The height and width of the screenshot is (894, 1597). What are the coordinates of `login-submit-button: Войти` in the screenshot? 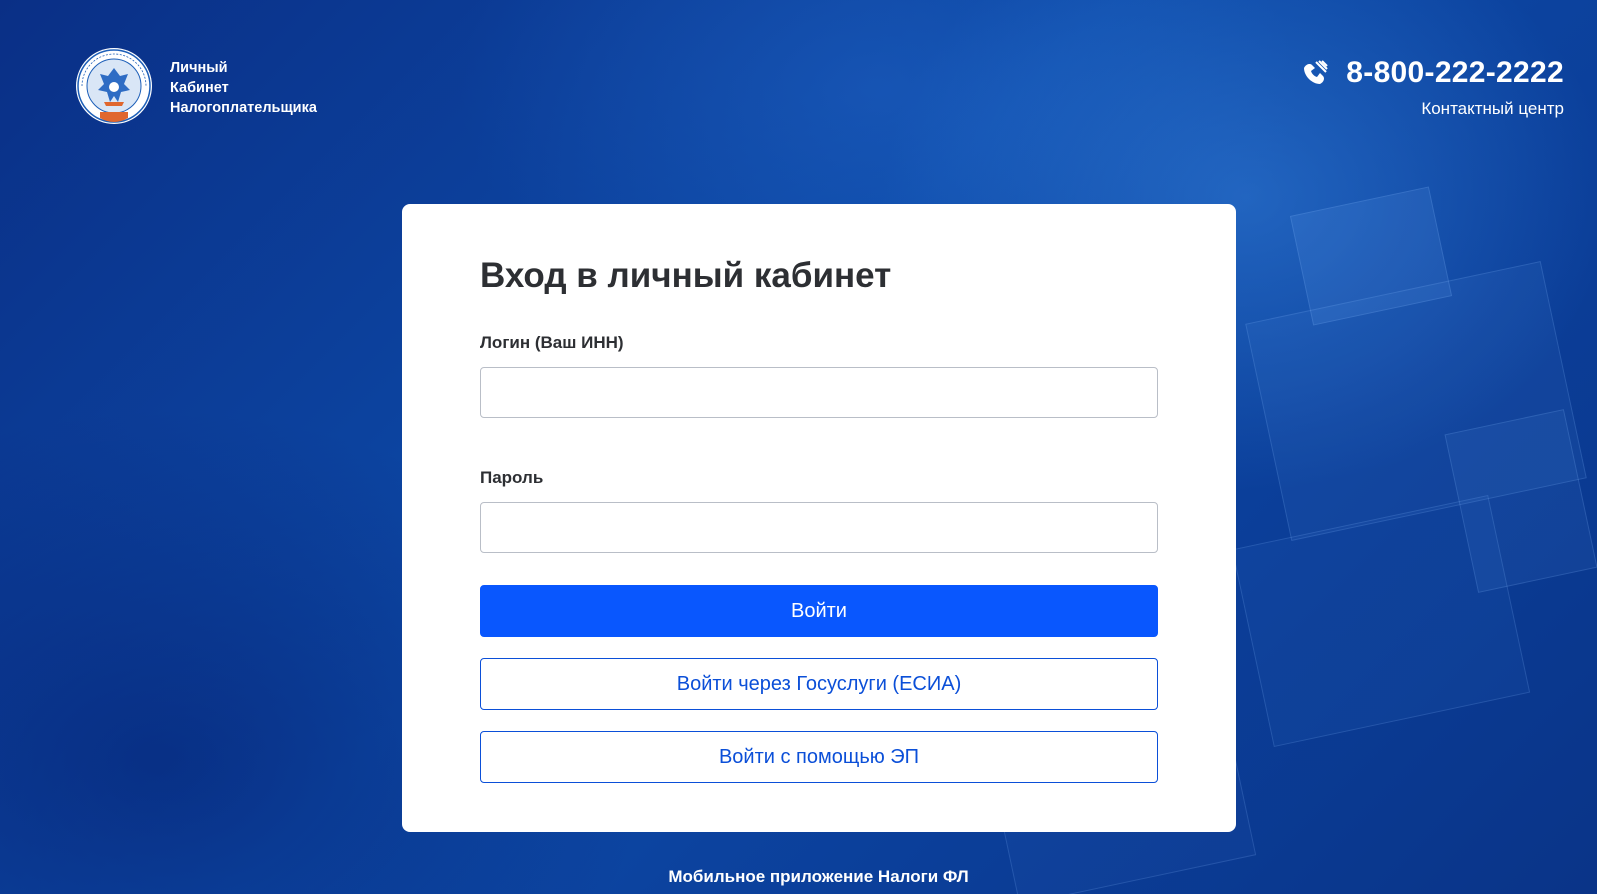 It's located at (819, 611).